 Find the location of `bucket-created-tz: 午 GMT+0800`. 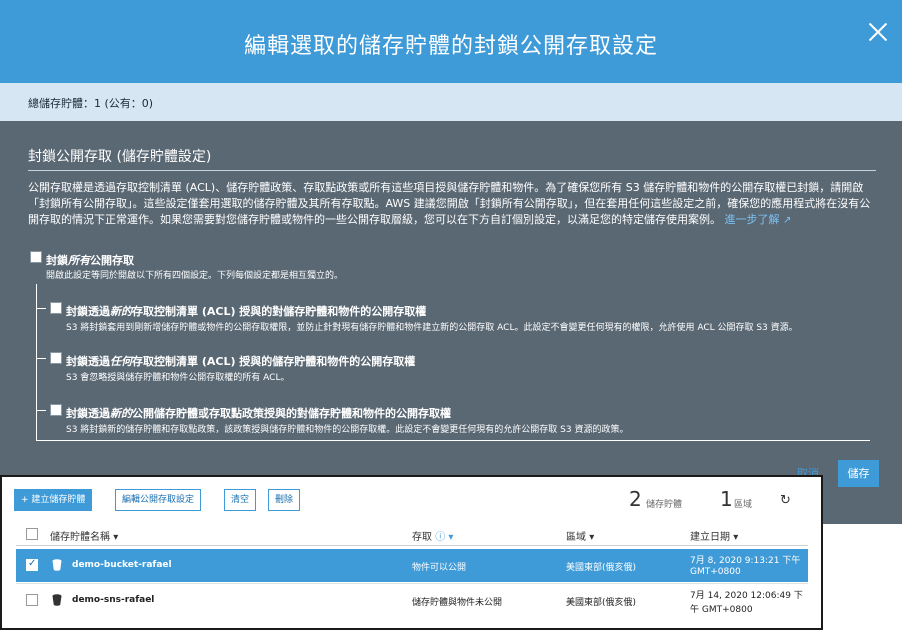

bucket-created-tz: 午 GMT+0800 is located at coordinates (721, 610).